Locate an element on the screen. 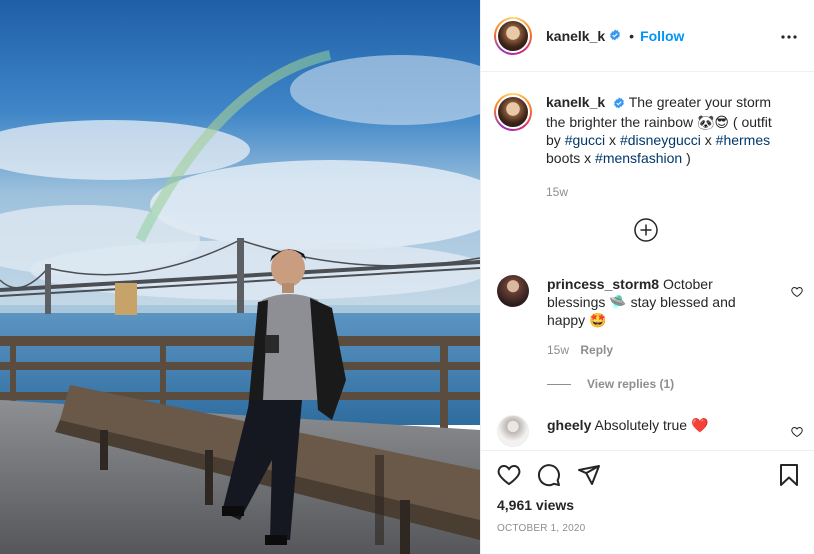 The image size is (814, 554). heart-icon is located at coordinates (509, 476).